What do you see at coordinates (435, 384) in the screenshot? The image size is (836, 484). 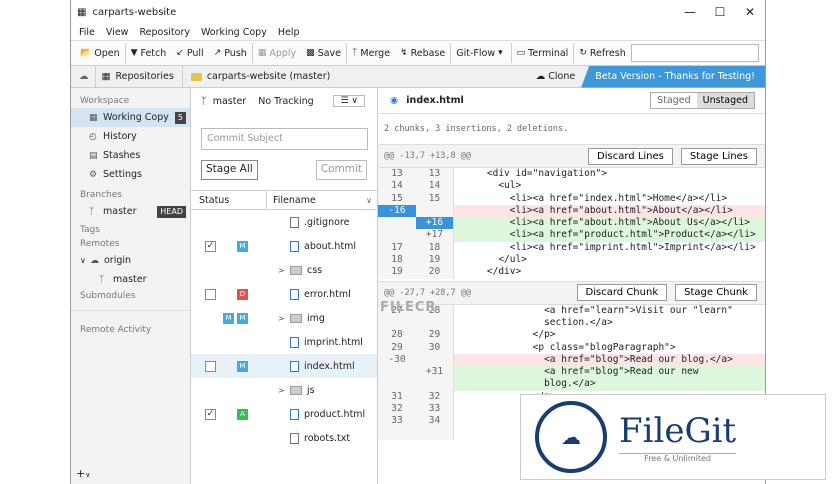 I see `new-line-number` at bounding box center [435, 384].